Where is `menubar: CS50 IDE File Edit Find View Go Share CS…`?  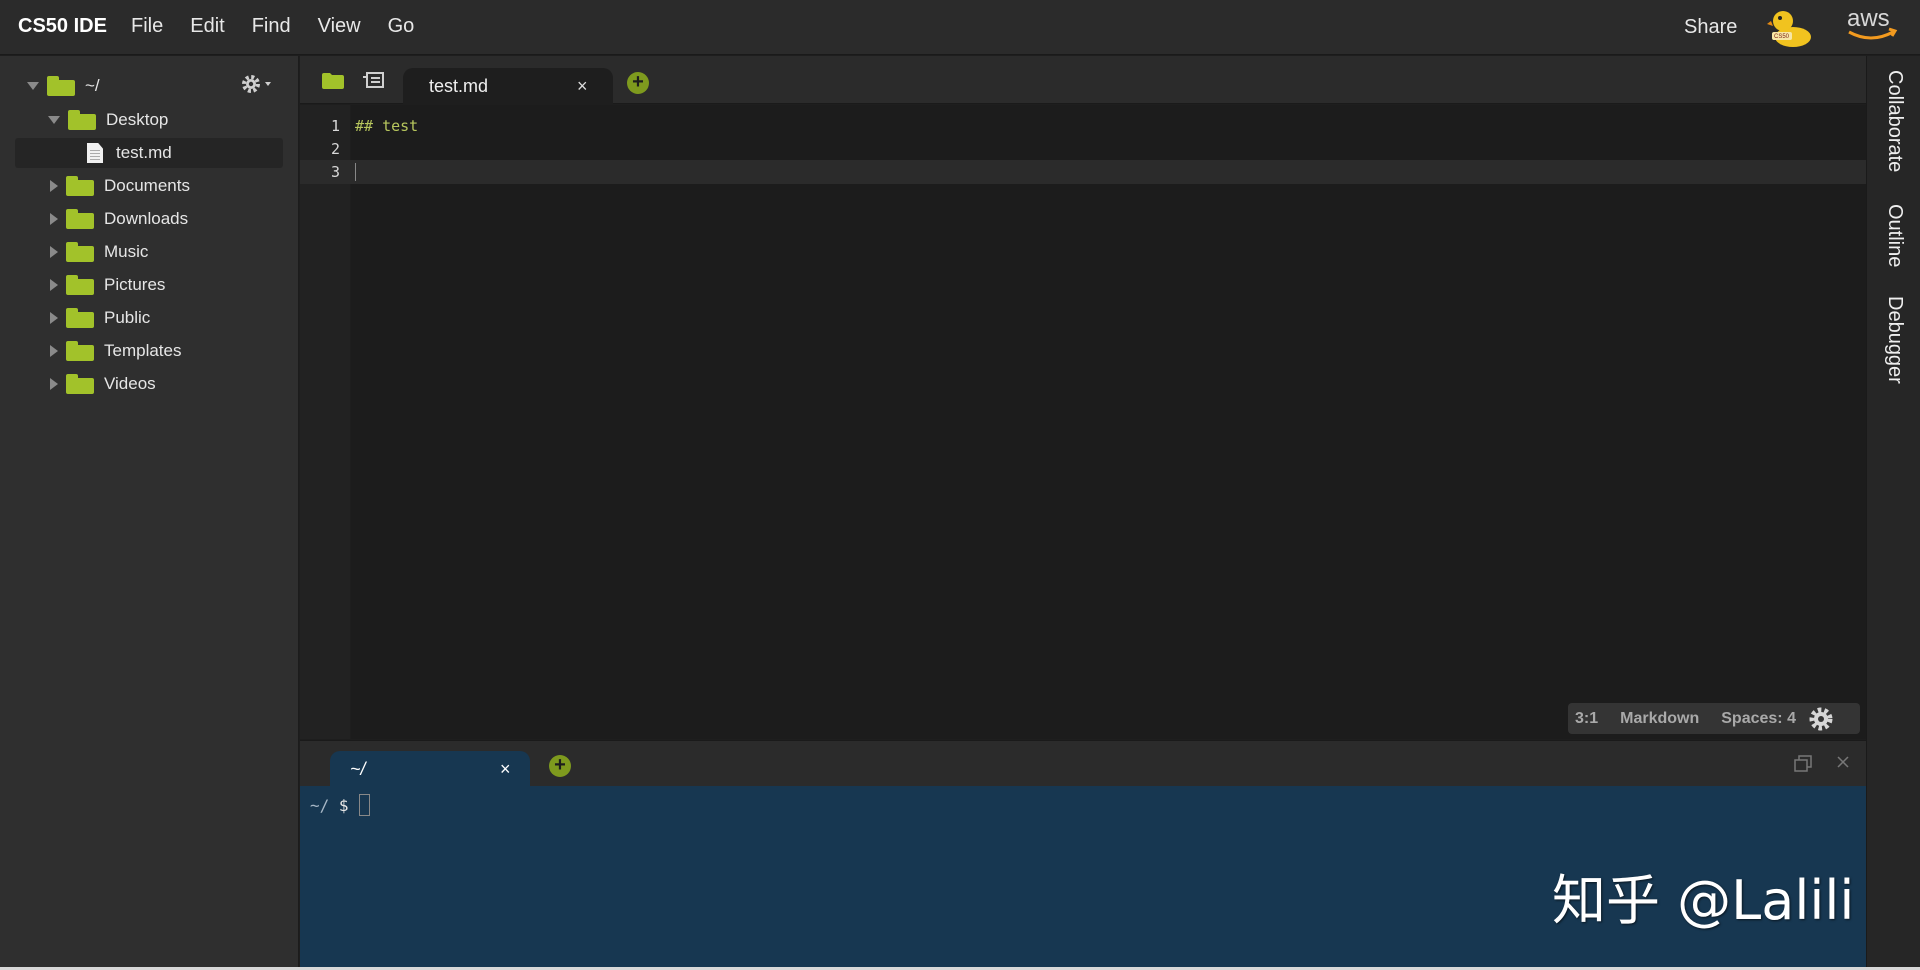
menubar: CS50 IDE File Edit Find View Go Share CS… is located at coordinates (960, 27).